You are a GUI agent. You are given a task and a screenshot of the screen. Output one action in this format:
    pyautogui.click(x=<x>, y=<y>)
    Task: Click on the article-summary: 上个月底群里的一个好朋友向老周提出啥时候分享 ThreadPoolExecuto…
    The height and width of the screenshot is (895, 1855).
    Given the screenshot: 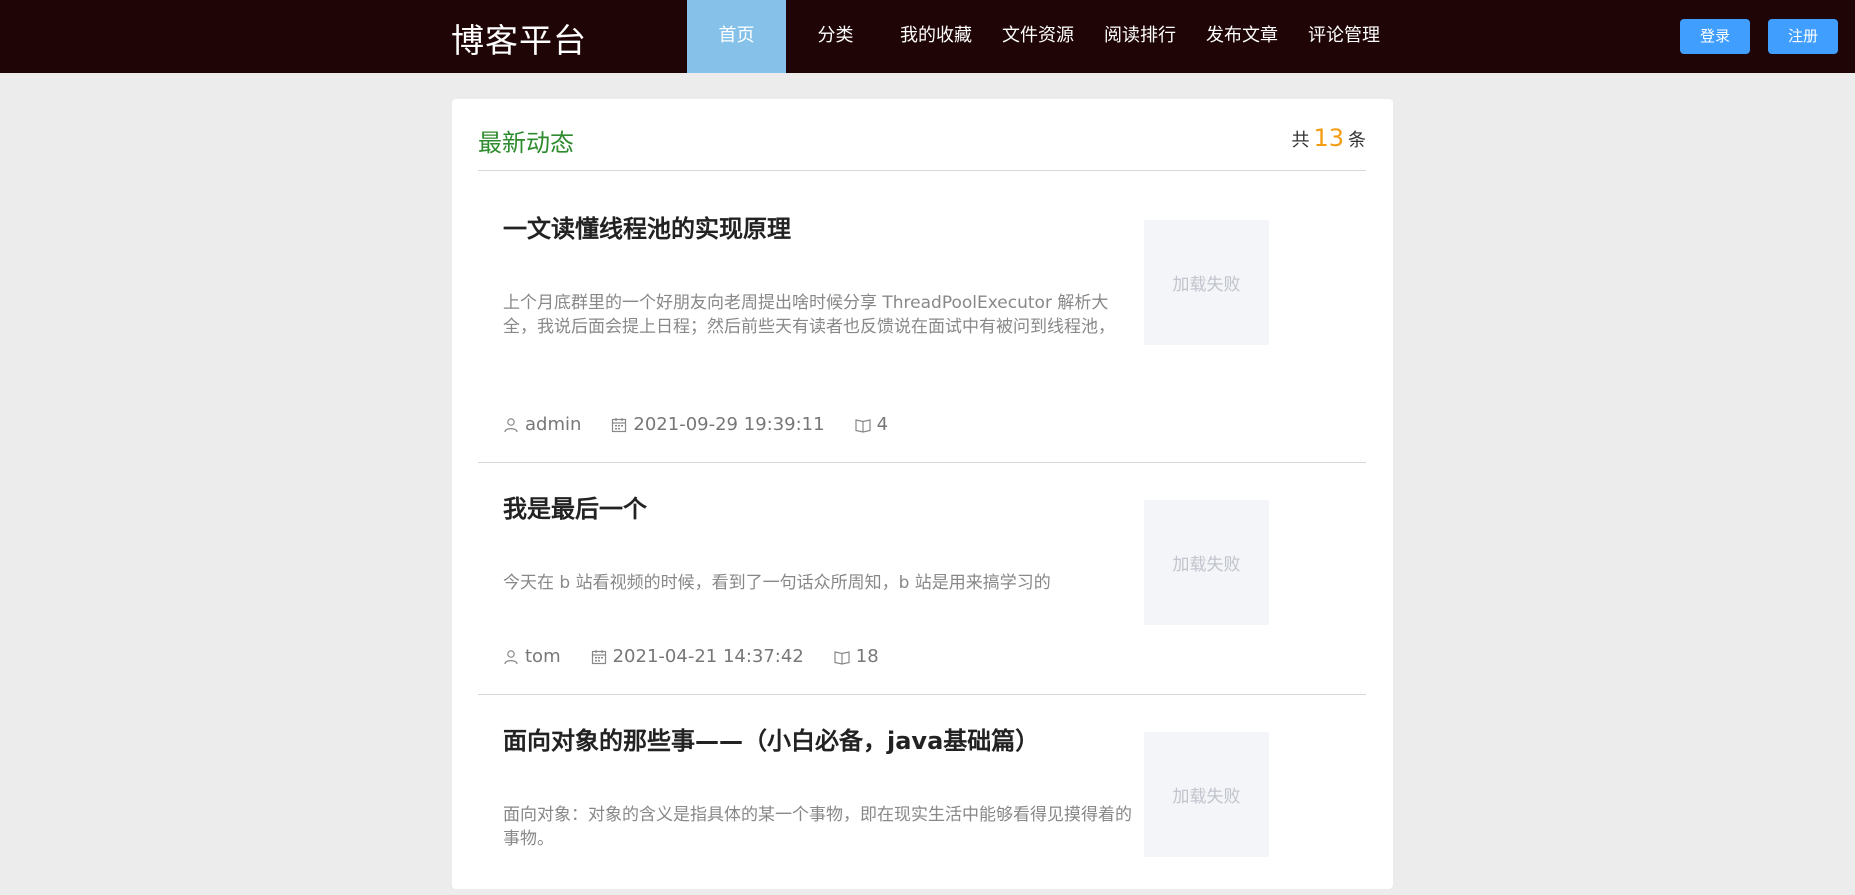 What is the action you would take?
    pyautogui.click(x=809, y=315)
    